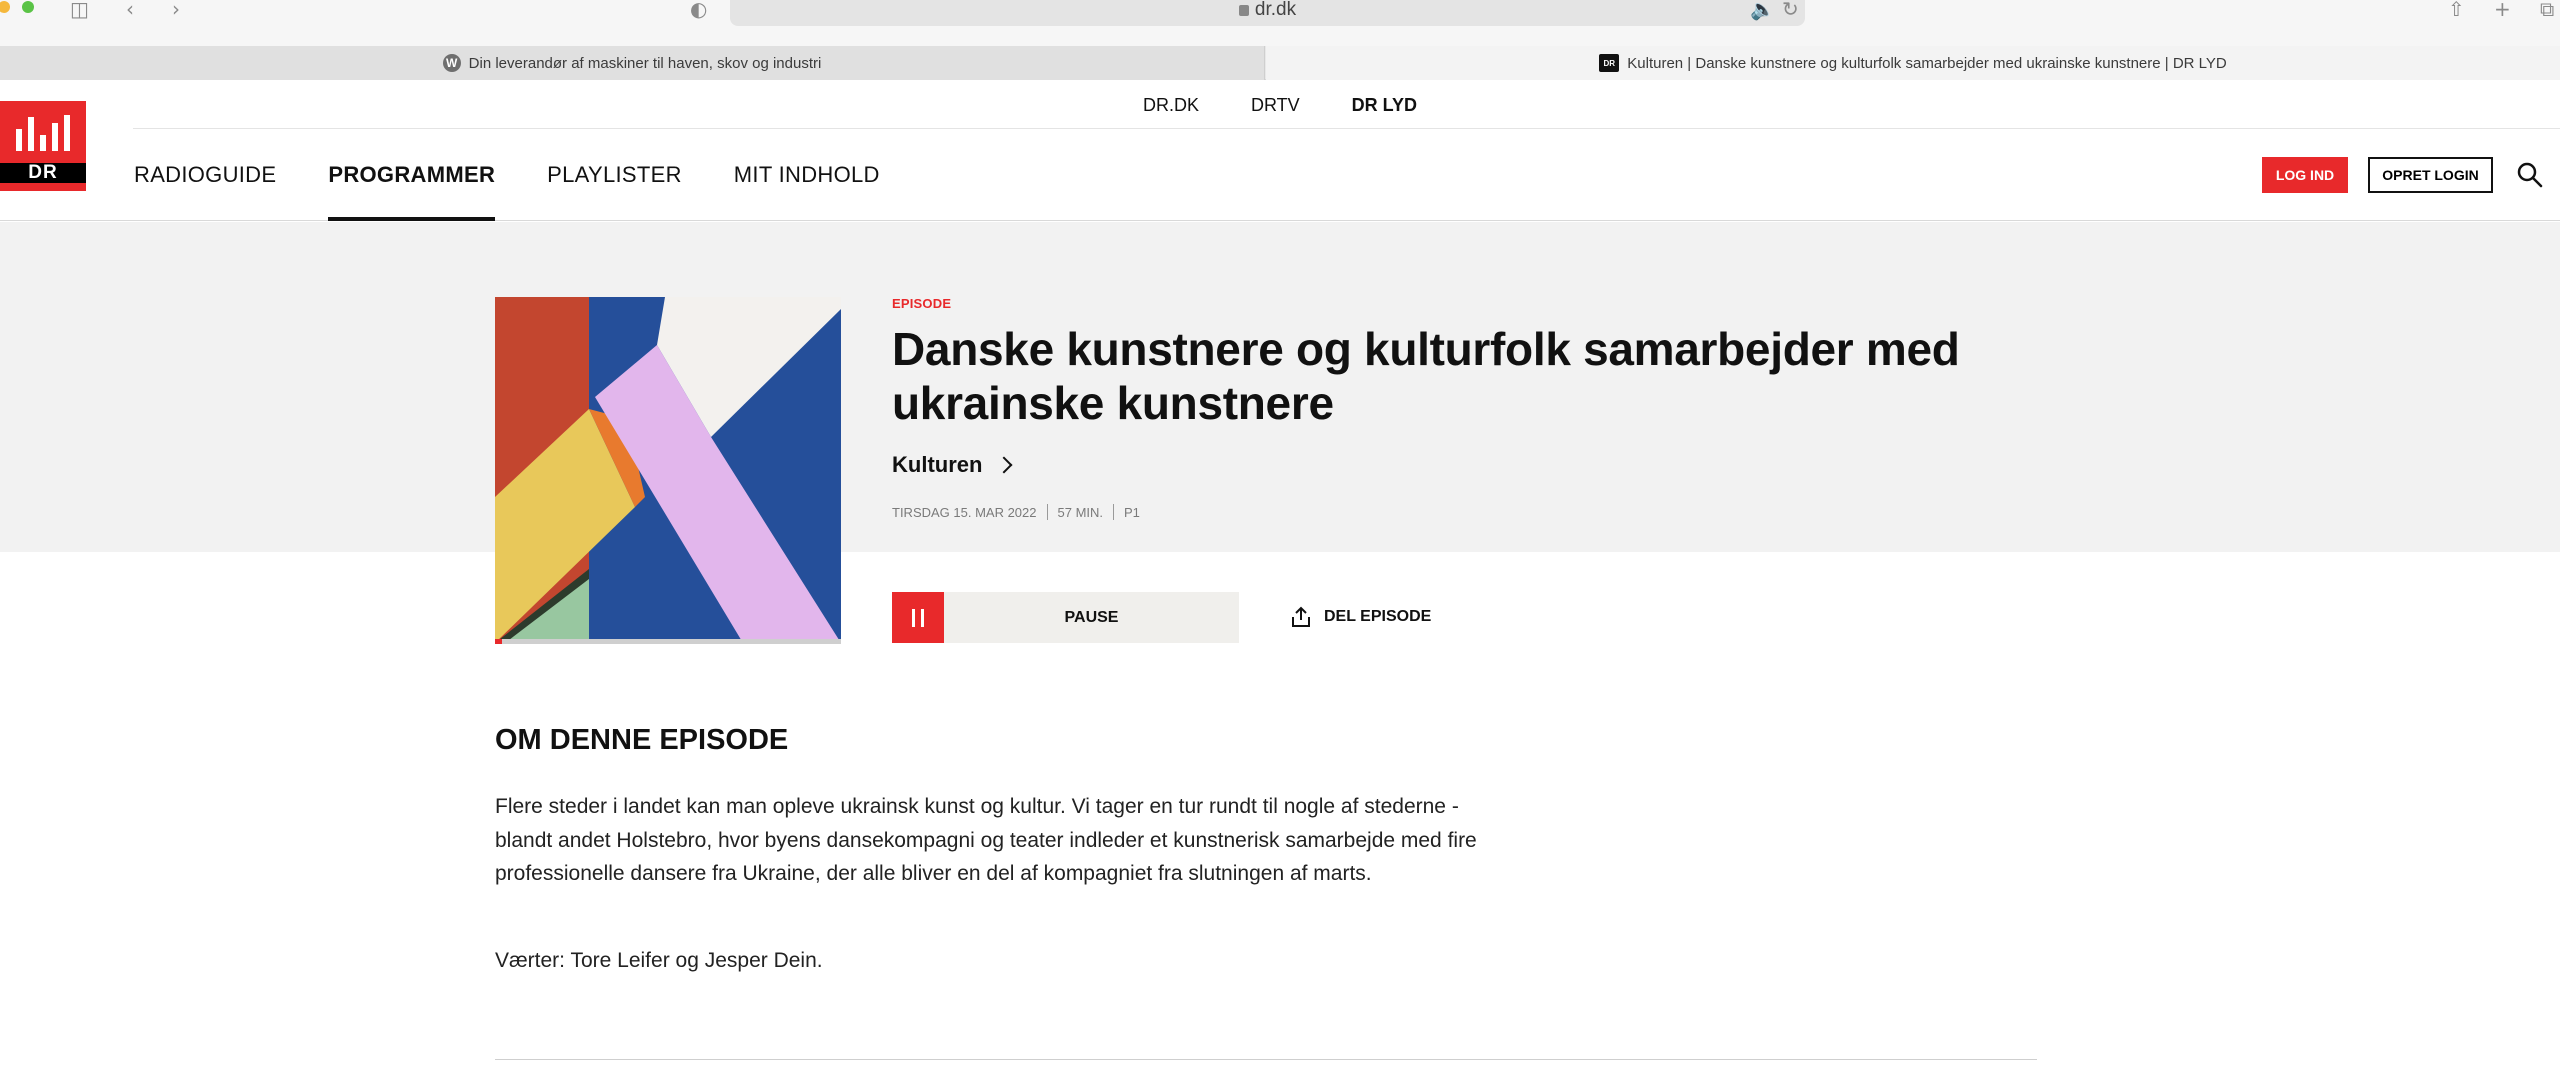 The height and width of the screenshot is (1083, 2560). I want to click on pause-icon, so click(918, 617).